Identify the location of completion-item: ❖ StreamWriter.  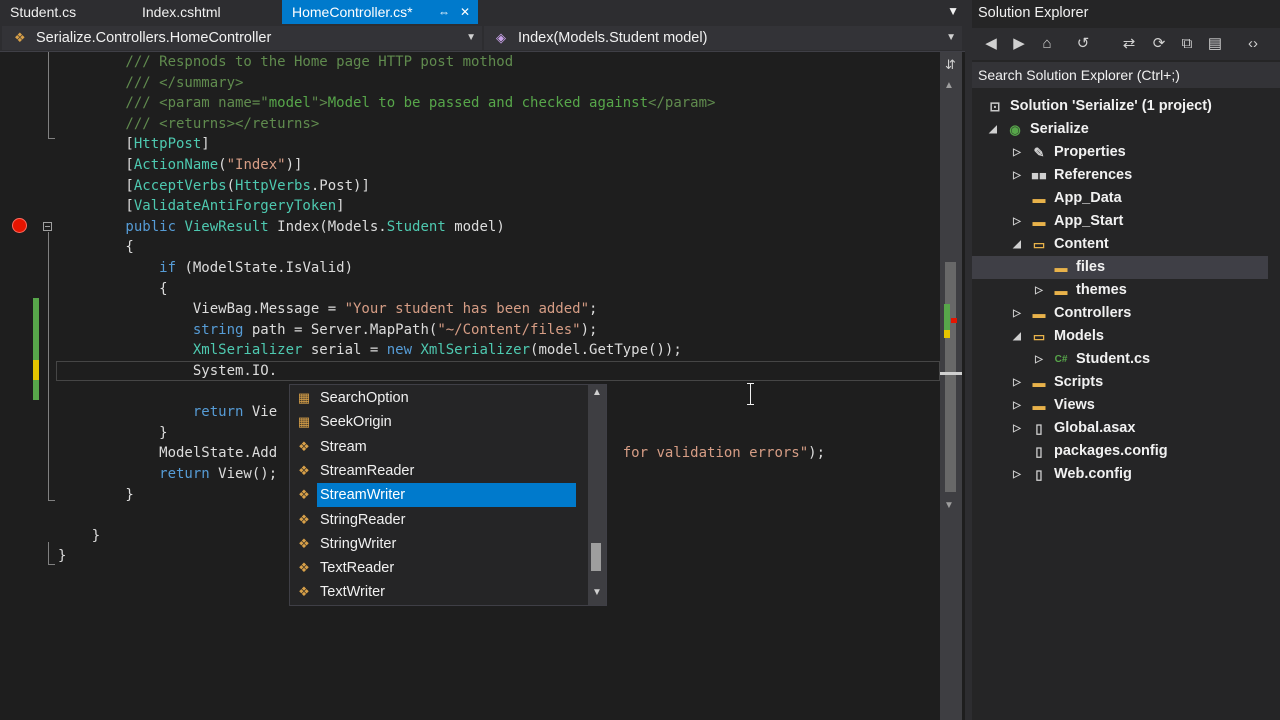
(438, 495).